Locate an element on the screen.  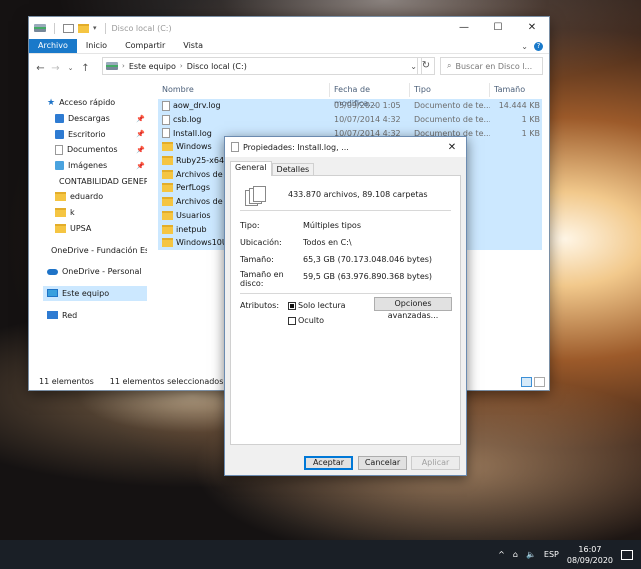
volume-icon: 🔈 is located at coordinates (531, 554).